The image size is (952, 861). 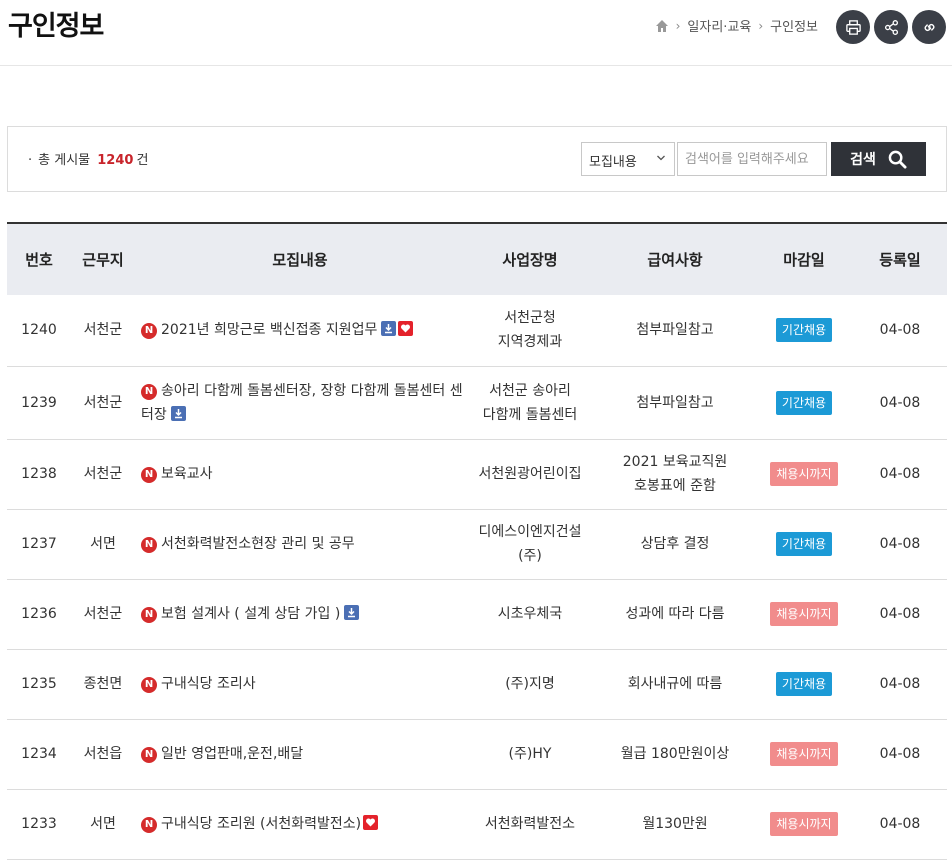 I want to click on row-pay: 월급 180만원이상, so click(x=675, y=754).